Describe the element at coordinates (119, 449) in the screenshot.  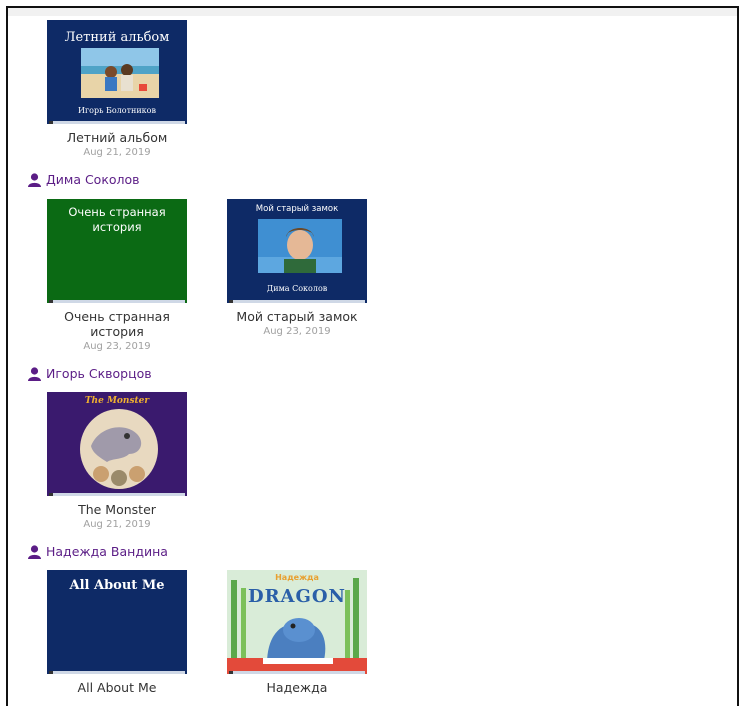
I see `monster-illustration` at that location.